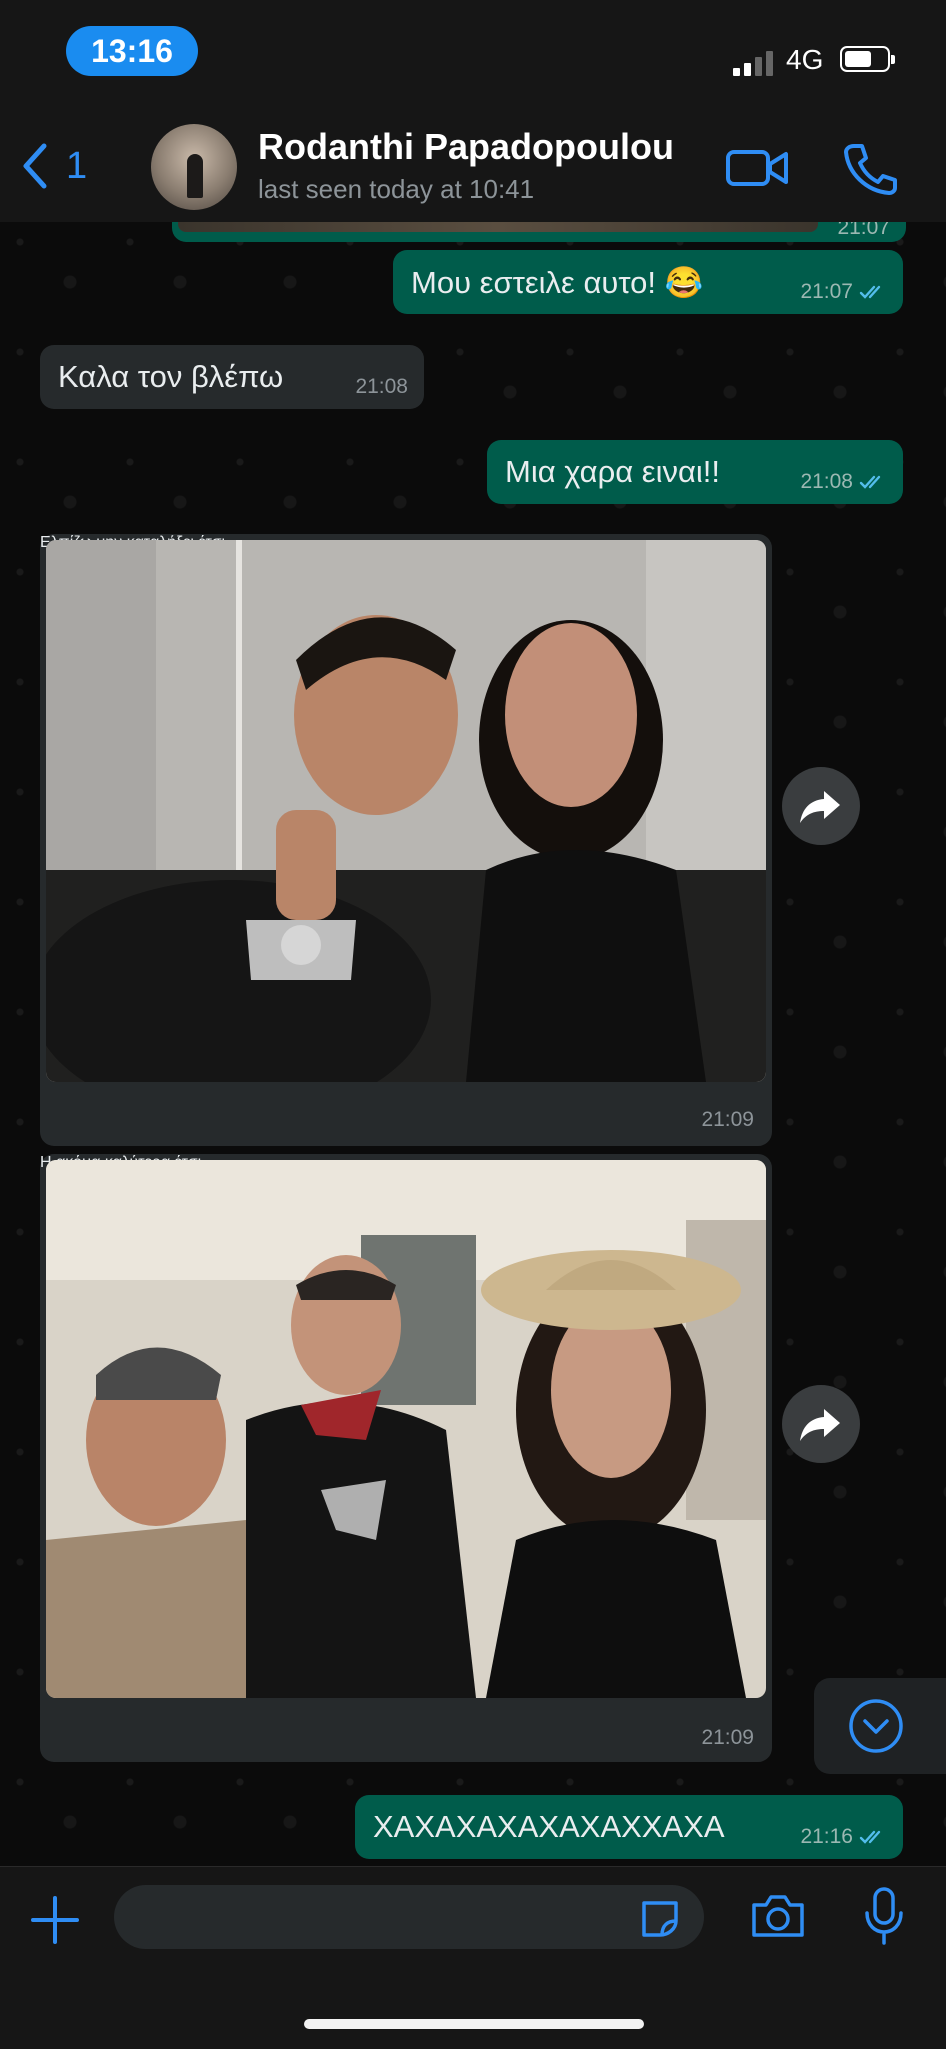  I want to click on back-button: 1, so click(52, 166).